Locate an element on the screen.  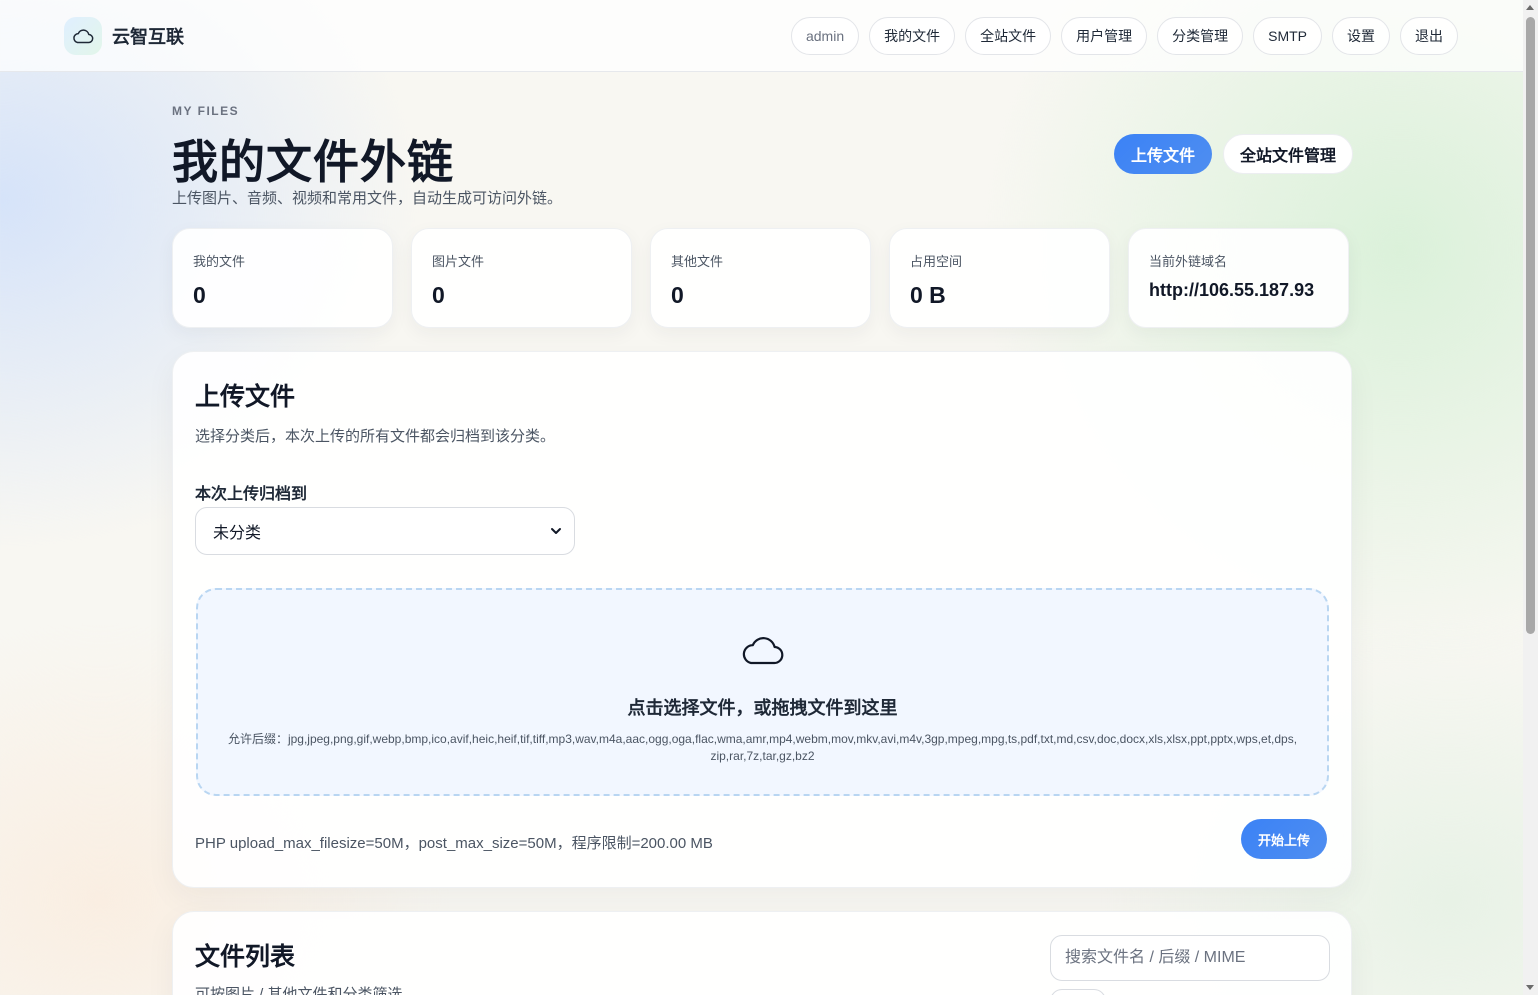
main-nav: admin 我的文件 全站文件 用户管理 分类管理 SMTP 设置 退出 is located at coordinates (1124, 36).